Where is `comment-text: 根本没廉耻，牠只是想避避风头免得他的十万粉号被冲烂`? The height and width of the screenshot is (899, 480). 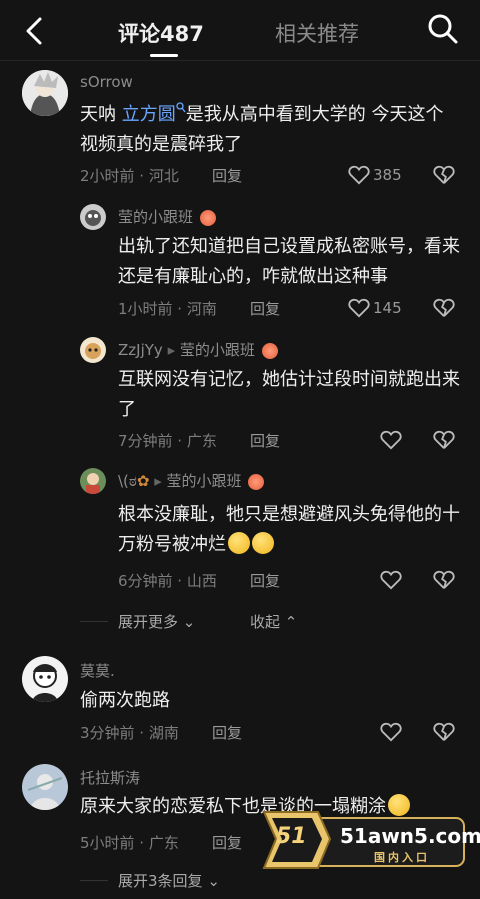 comment-text: 根本没廉耻，牠只是想避避风头免得他的十万粉号被冲烂 is located at coordinates (290, 530).